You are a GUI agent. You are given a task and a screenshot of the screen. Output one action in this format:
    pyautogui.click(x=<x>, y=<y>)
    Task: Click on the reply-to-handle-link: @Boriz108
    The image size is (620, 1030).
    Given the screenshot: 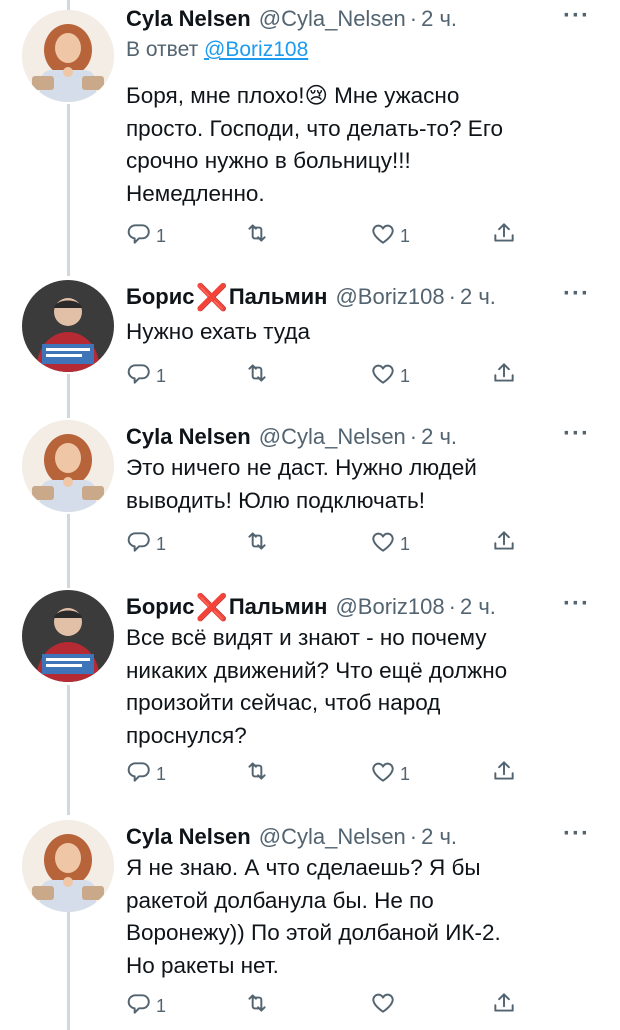 What is the action you would take?
    pyautogui.click(x=256, y=49)
    